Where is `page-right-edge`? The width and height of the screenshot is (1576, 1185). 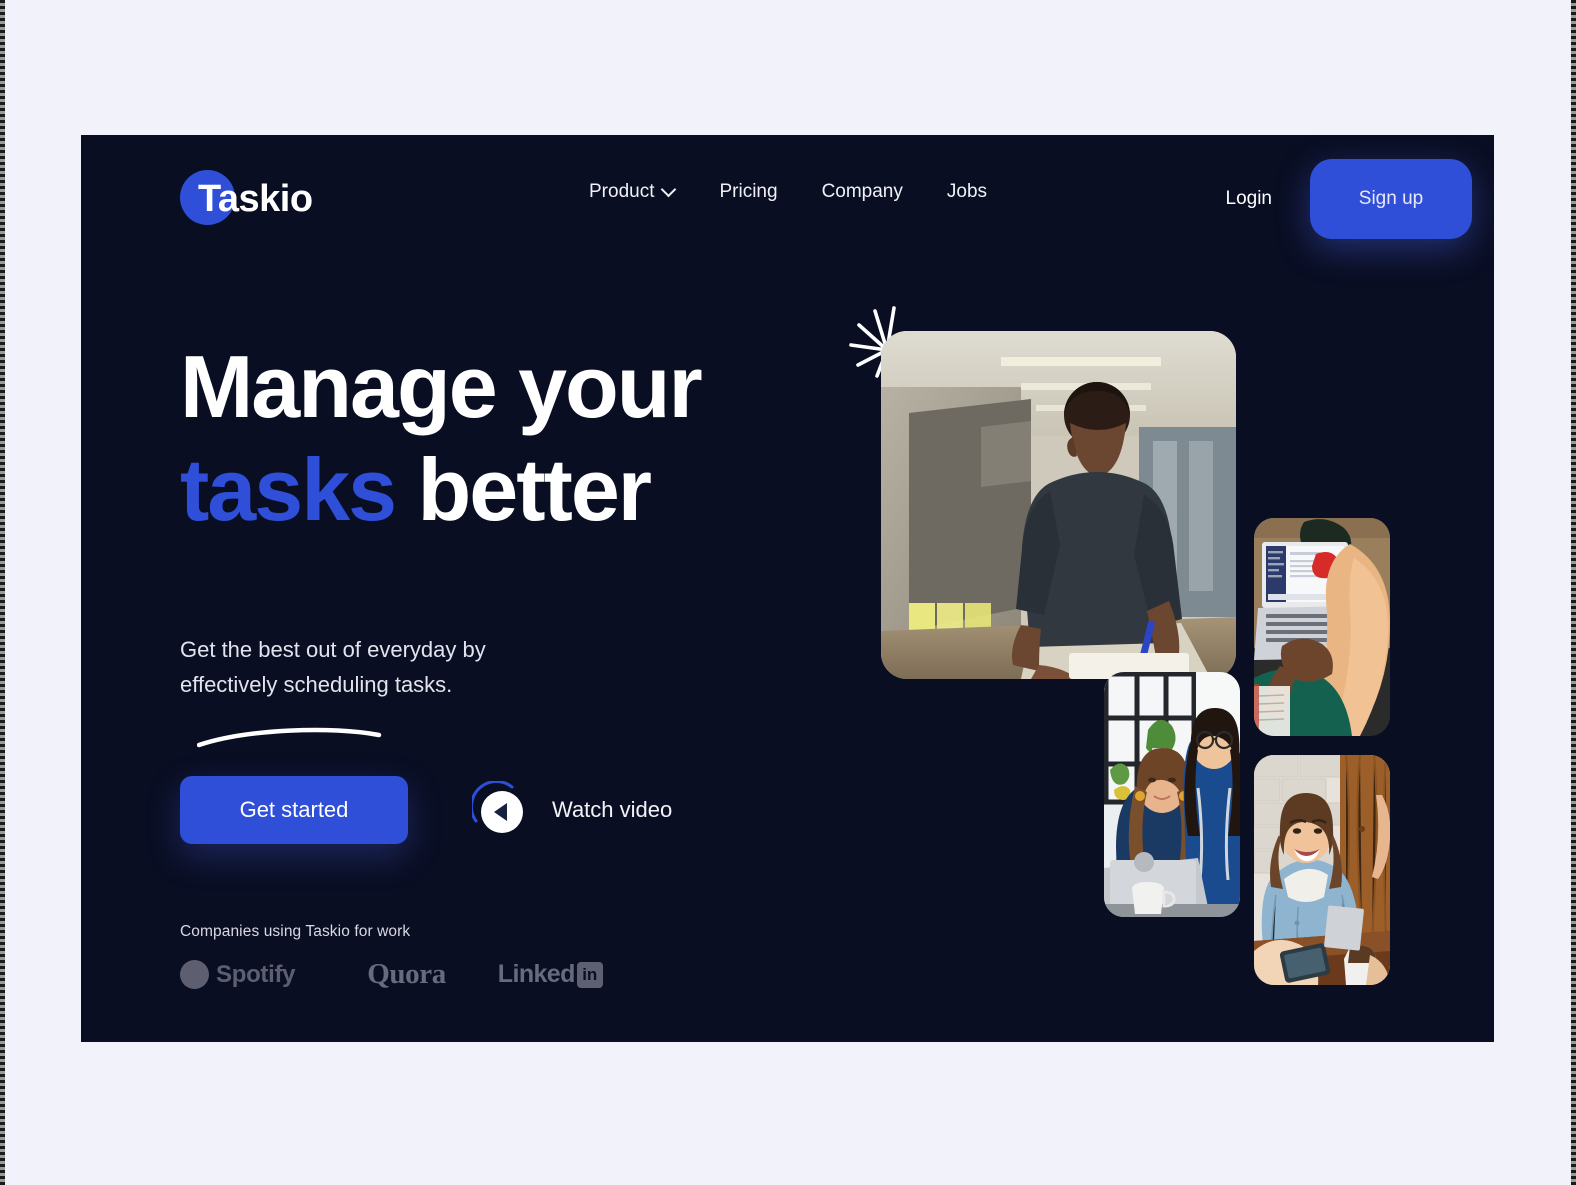 page-right-edge is located at coordinates (1573, 592).